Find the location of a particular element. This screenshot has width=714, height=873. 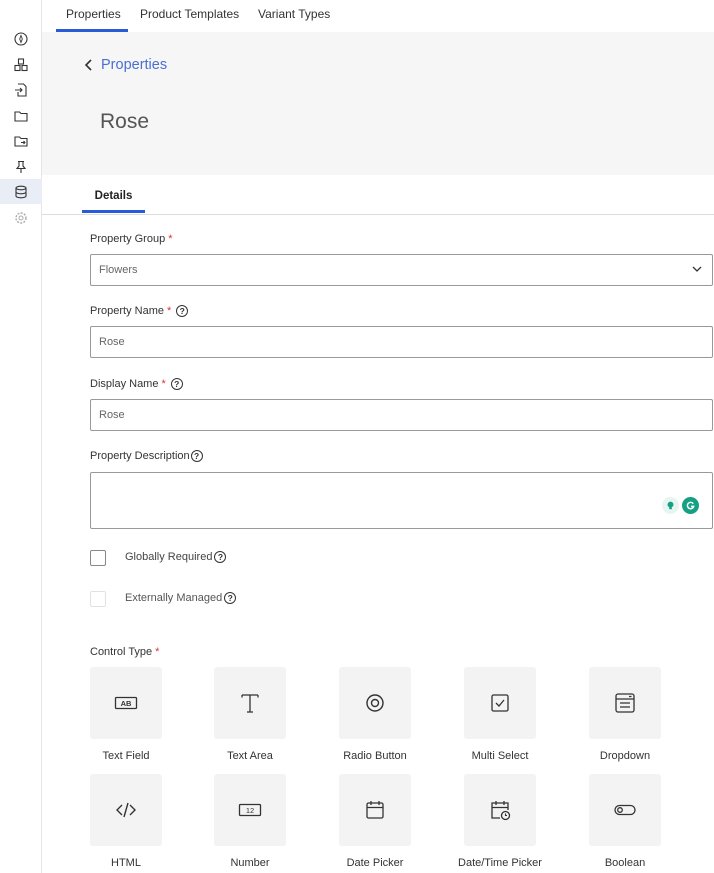

grammarly-widget is located at coordinates (680, 505).